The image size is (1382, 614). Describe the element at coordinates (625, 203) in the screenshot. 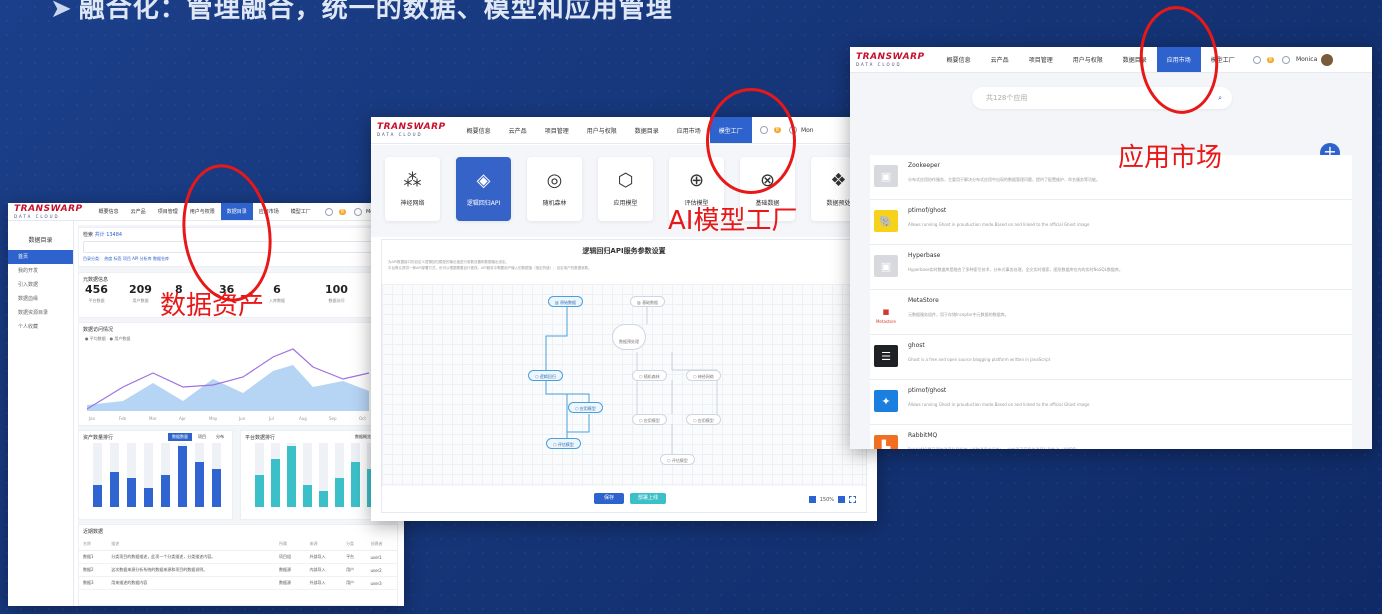

I see `tile-label: 应用模型` at that location.